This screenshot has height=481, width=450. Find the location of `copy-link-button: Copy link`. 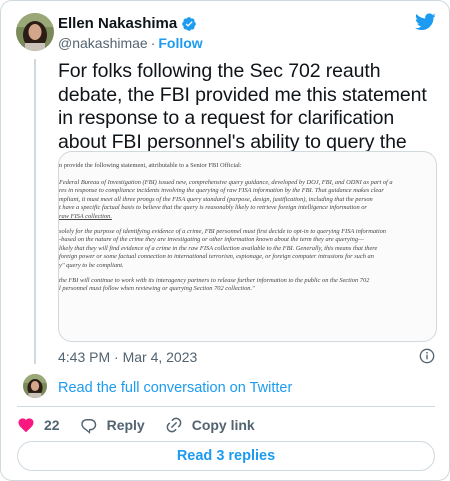

copy-link-button: Copy link is located at coordinates (210, 425).